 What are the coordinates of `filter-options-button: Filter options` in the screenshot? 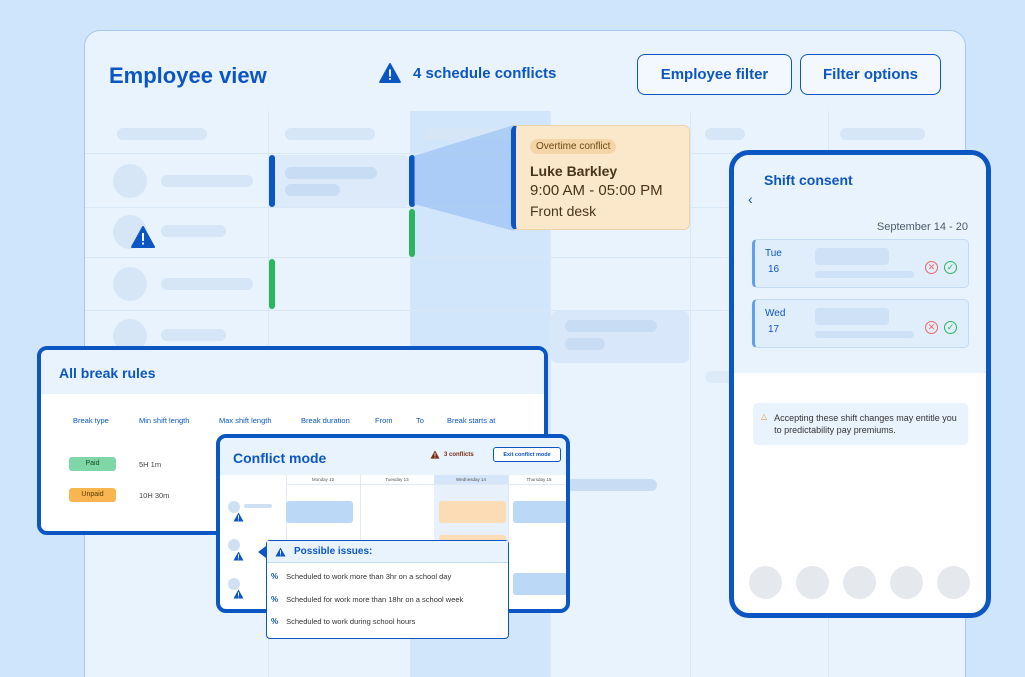 It's located at (870, 74).